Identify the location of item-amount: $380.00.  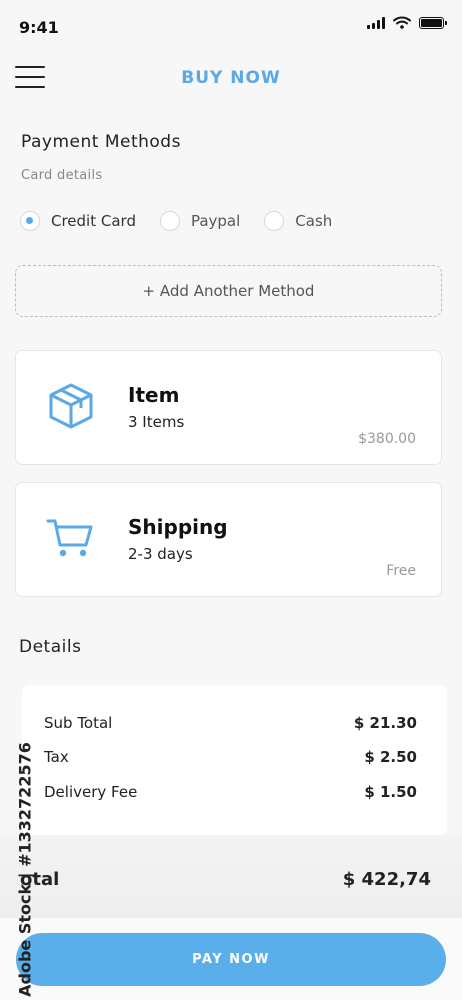
(387, 439).